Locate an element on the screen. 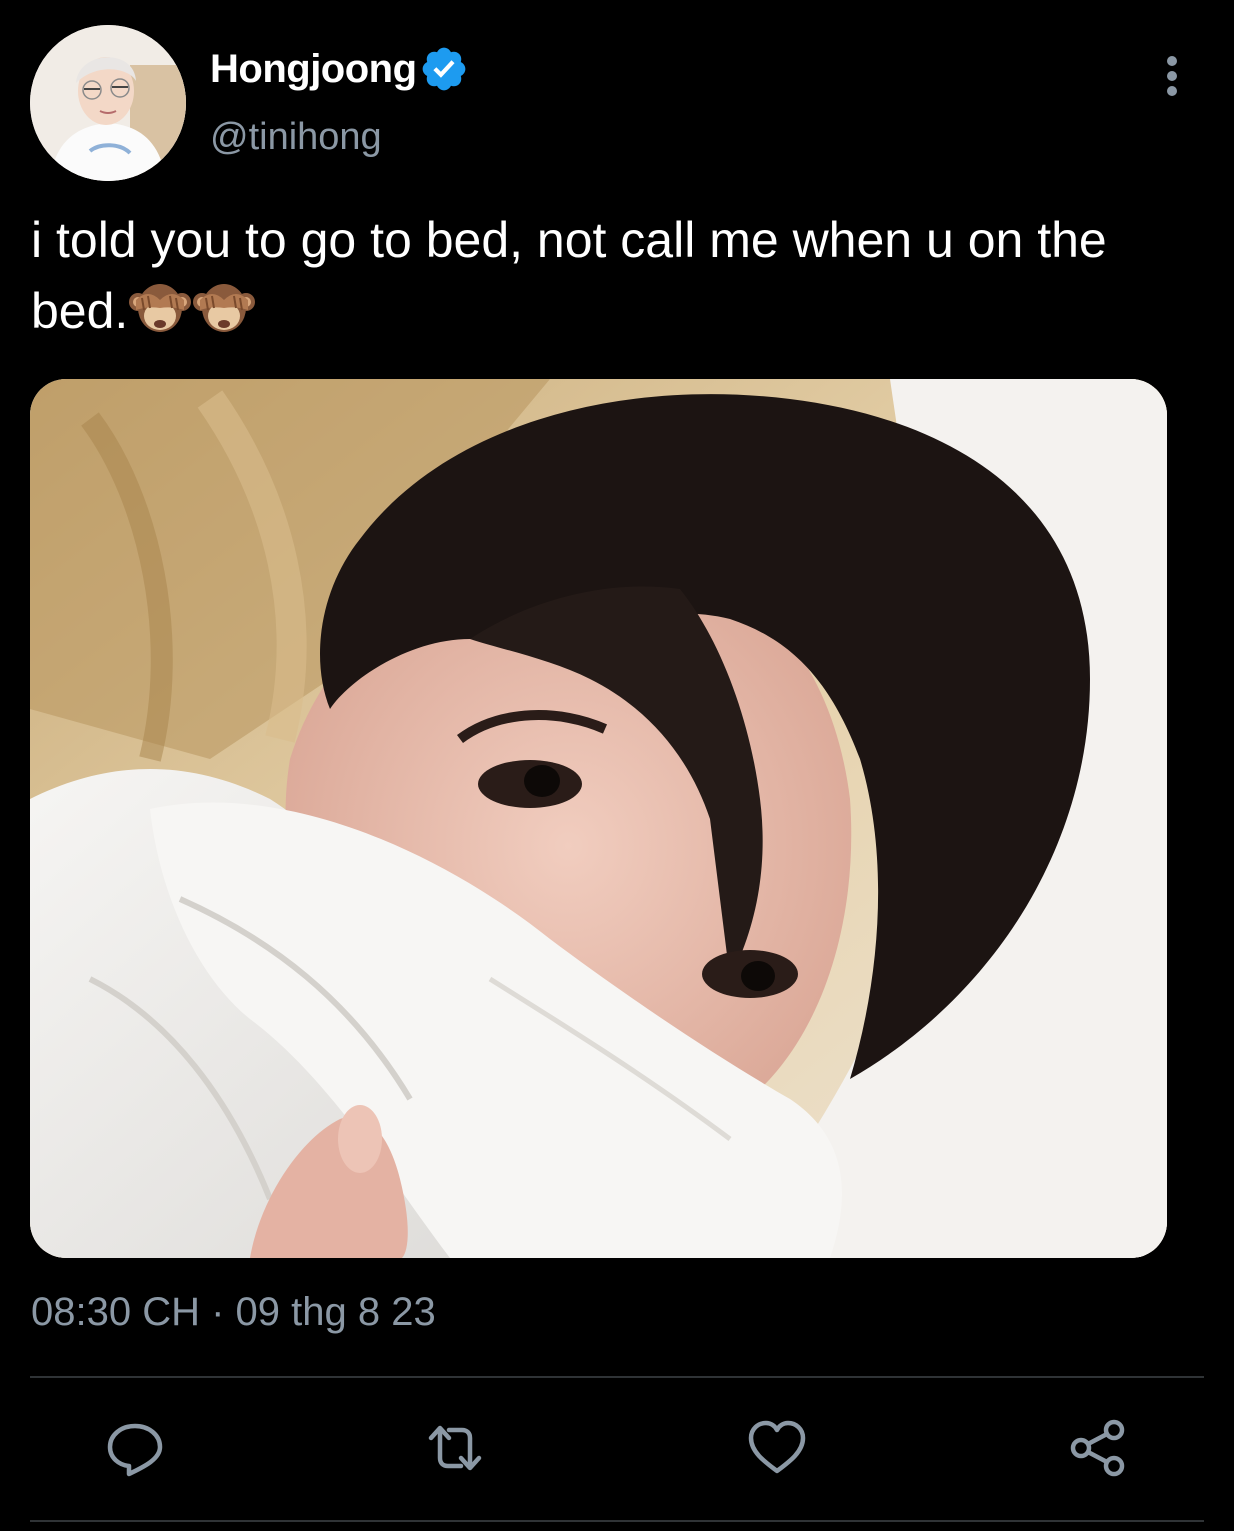  share-button is located at coordinates (1098, 1448).